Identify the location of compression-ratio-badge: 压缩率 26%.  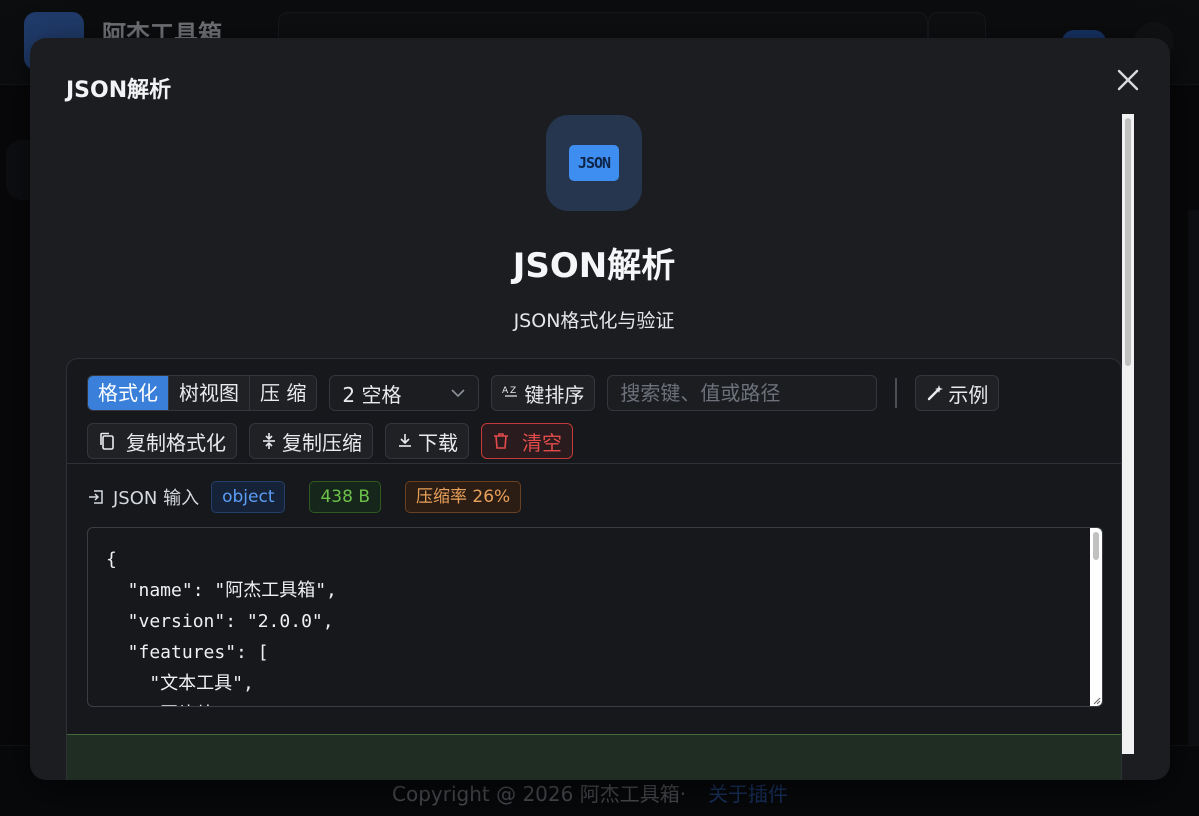
(463, 497).